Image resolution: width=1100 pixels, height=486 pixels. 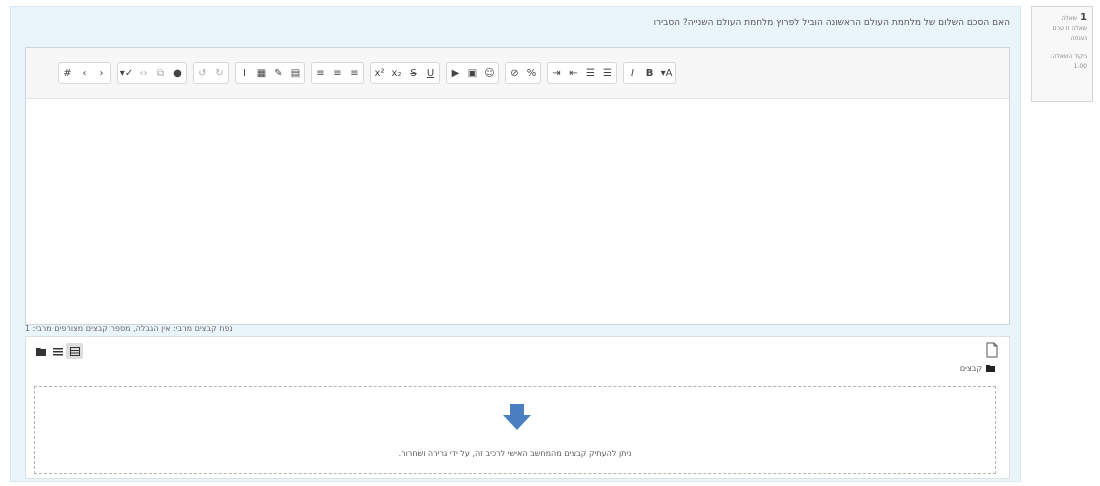 What do you see at coordinates (1069, 18) in the screenshot?
I see `question-number-label: שאלה` at bounding box center [1069, 18].